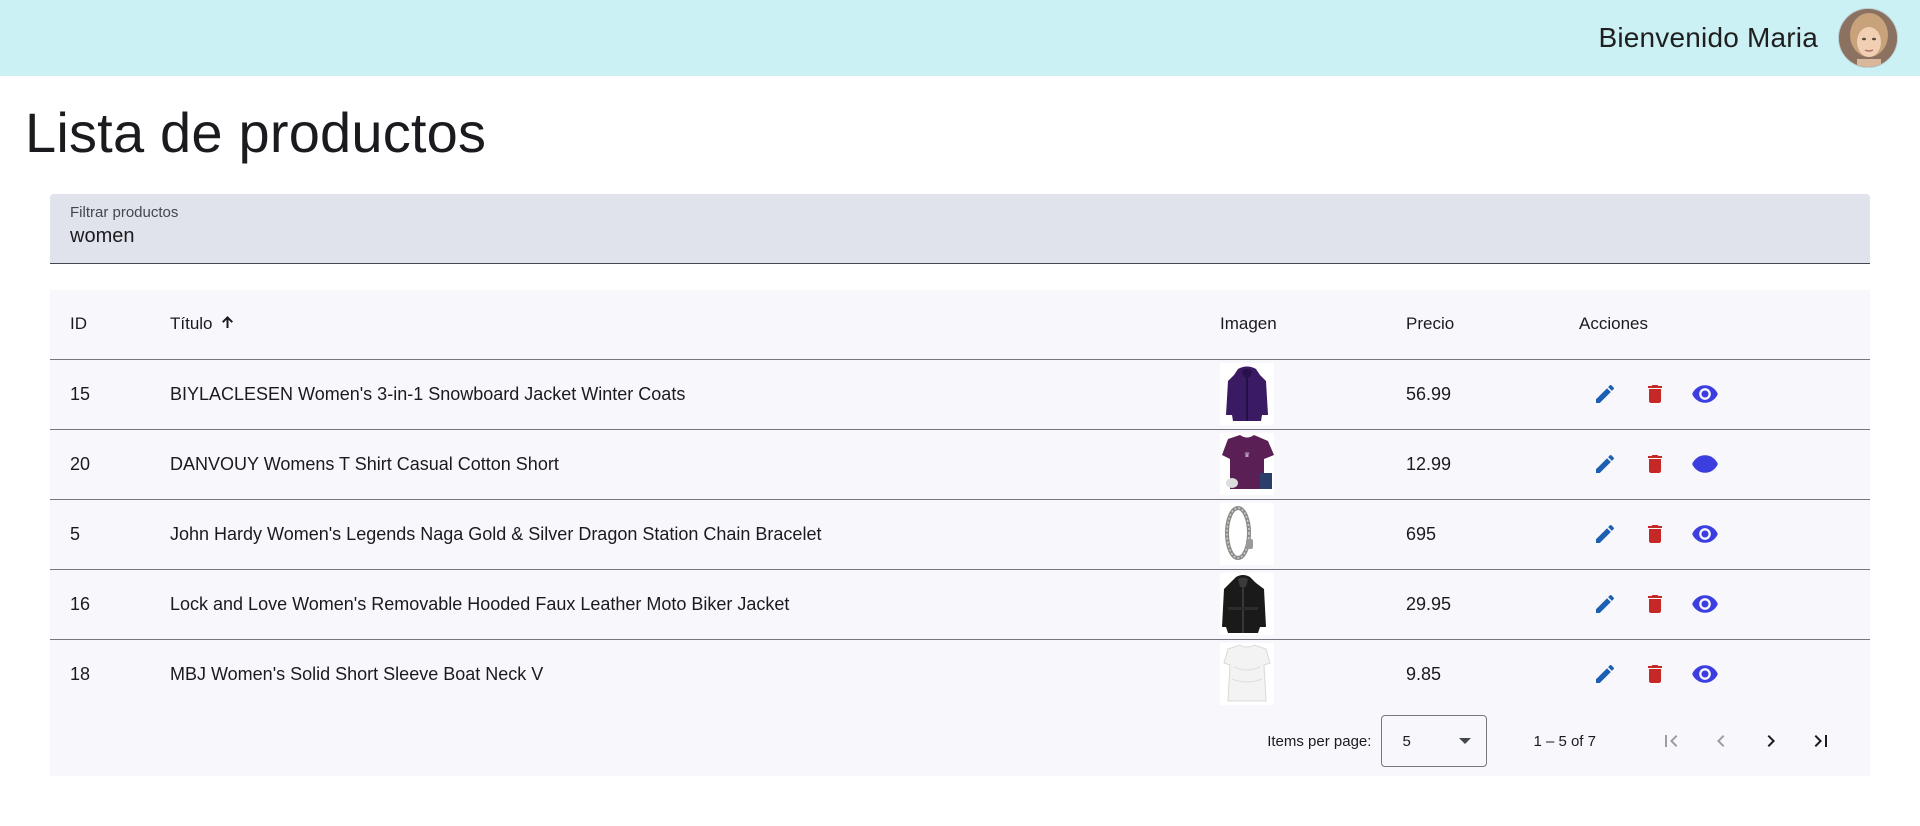  What do you see at coordinates (1424, 673) in the screenshot?
I see `cell-price: 9.85` at bounding box center [1424, 673].